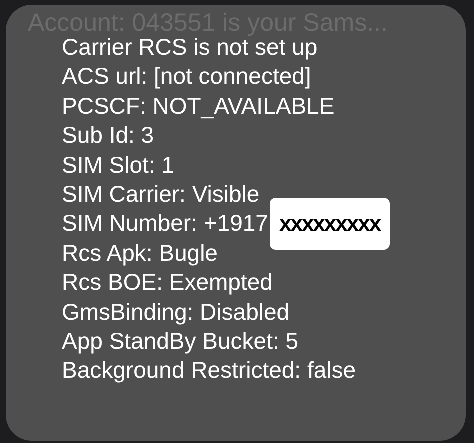 The height and width of the screenshot is (443, 474). What do you see at coordinates (198, 106) in the screenshot?
I see `info-text: PCSCF: NOT_AVAILABLE` at bounding box center [198, 106].